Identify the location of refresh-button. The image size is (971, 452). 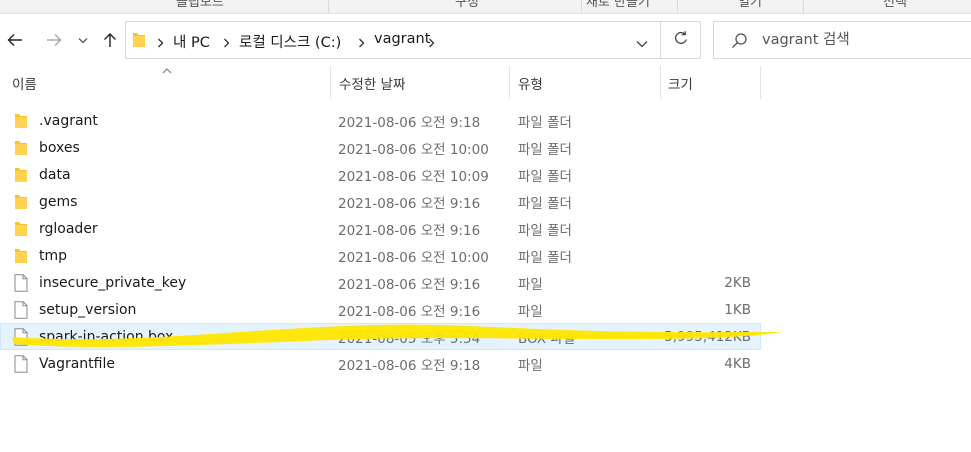
(681, 40).